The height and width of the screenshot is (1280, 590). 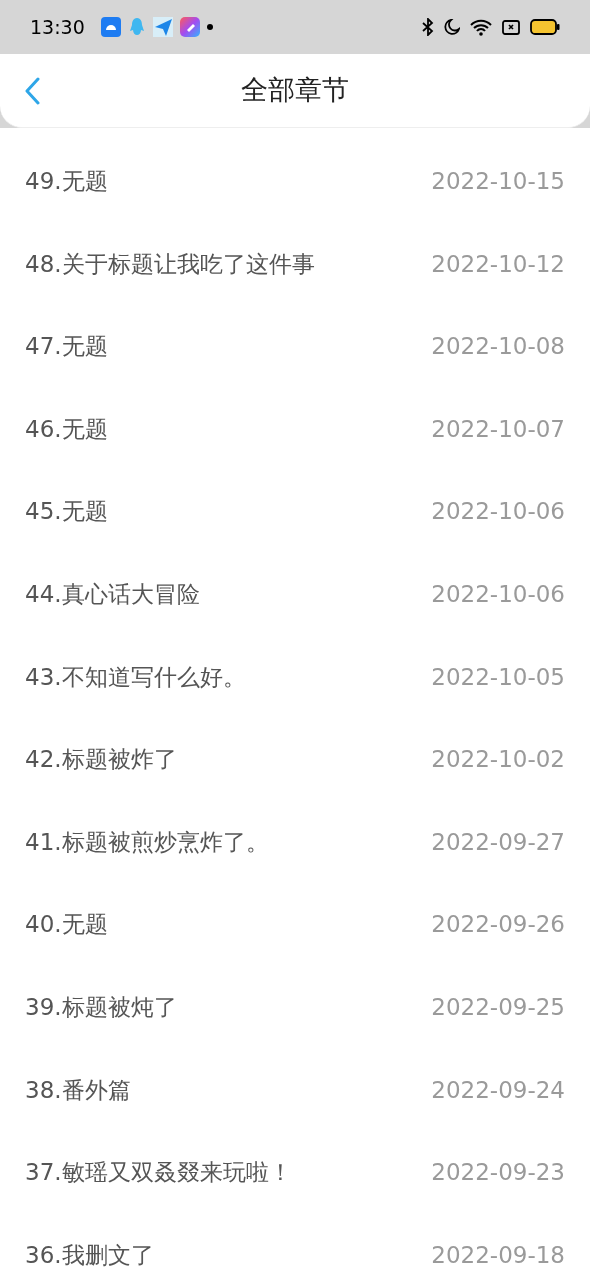 What do you see at coordinates (295, 511) in the screenshot?
I see `chapter-item: 45.无题 2022-10-06` at bounding box center [295, 511].